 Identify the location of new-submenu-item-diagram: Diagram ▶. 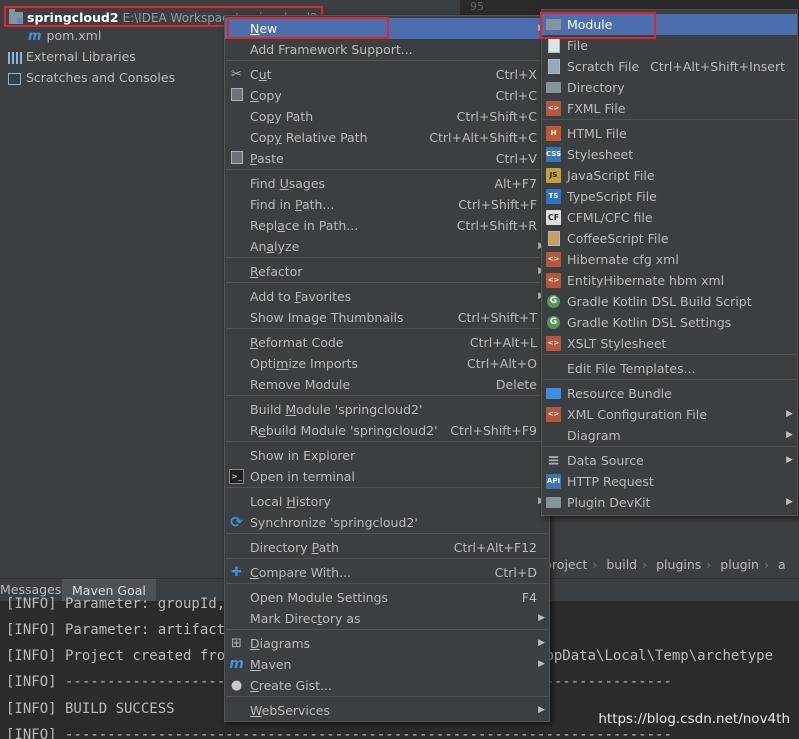
(669, 435).